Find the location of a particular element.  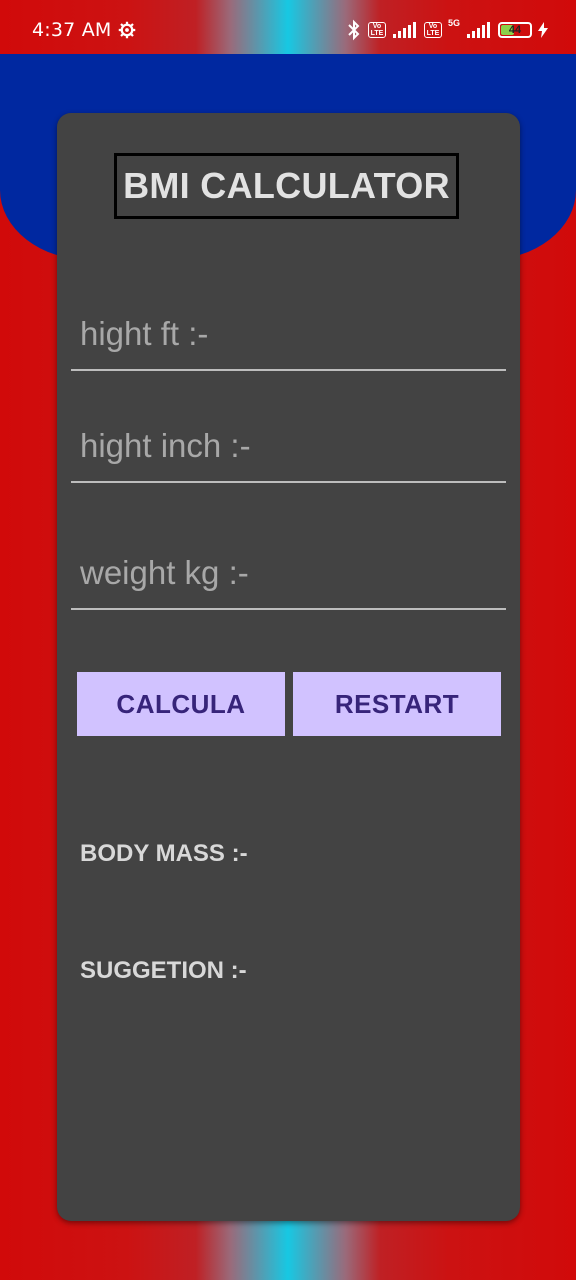

weight-kg-input is located at coordinates (285, 573).